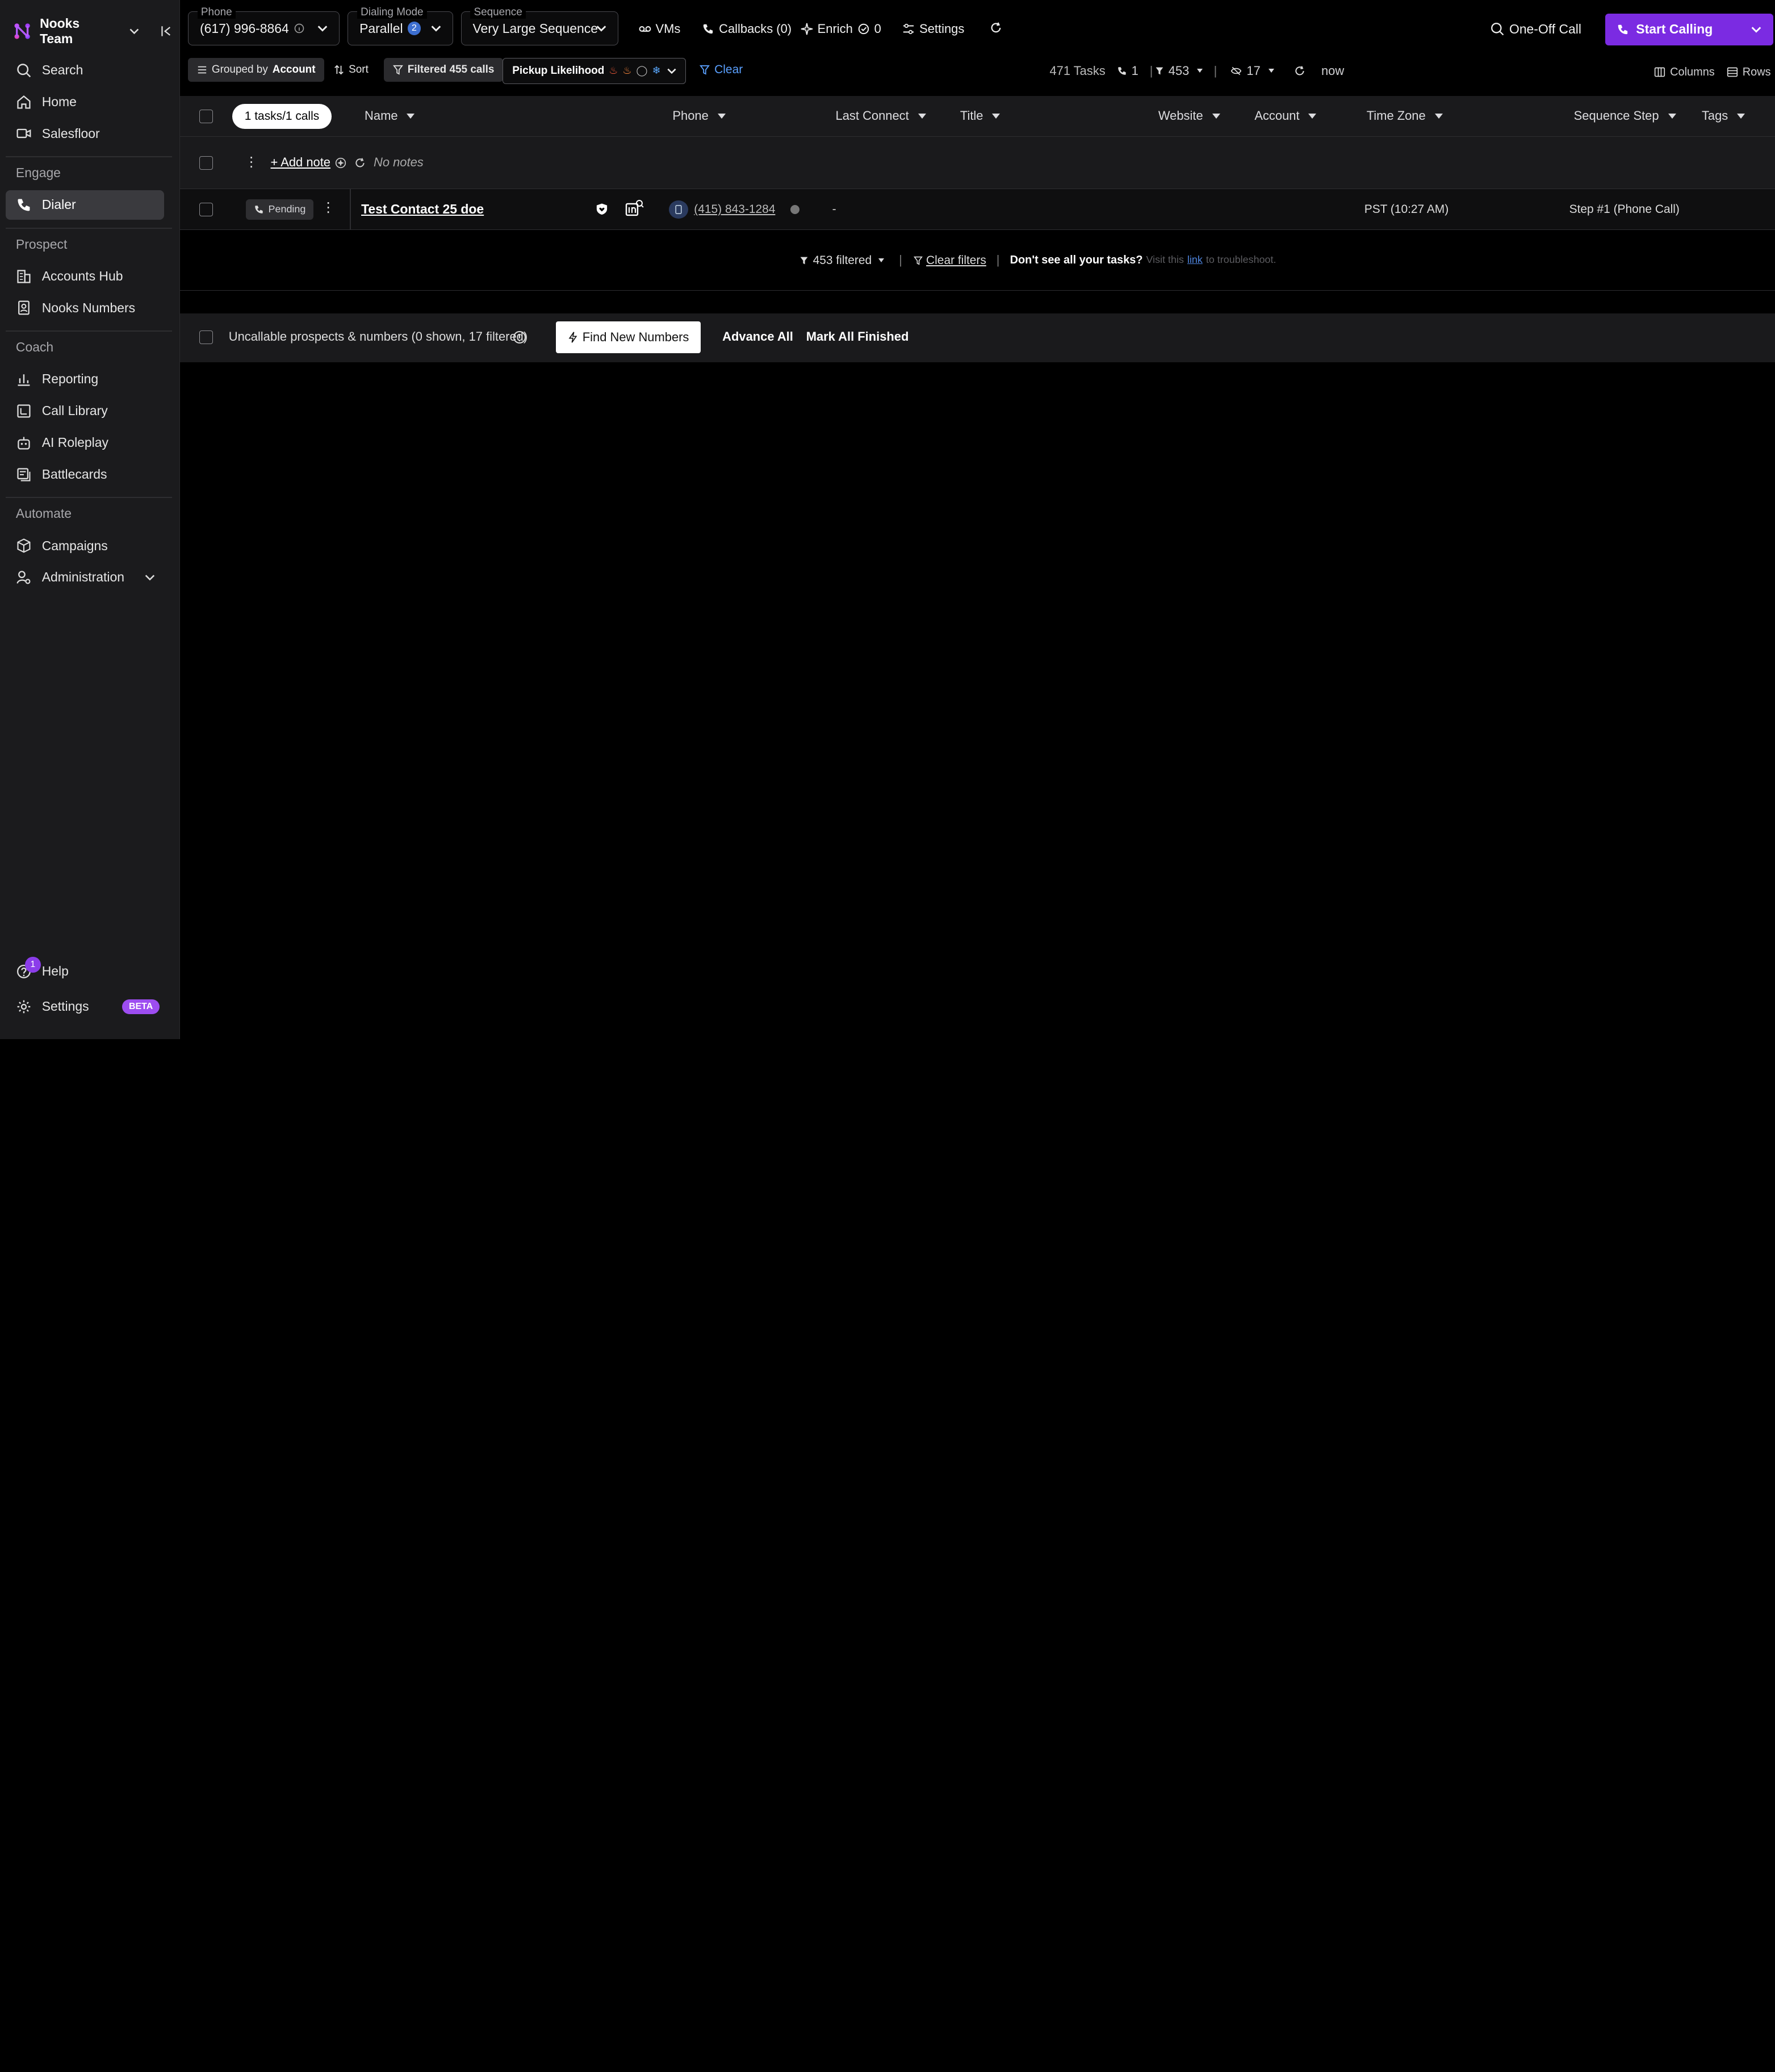 The image size is (1775, 2072). I want to click on column-header-time-zone: Time Zone, so click(1405, 115).